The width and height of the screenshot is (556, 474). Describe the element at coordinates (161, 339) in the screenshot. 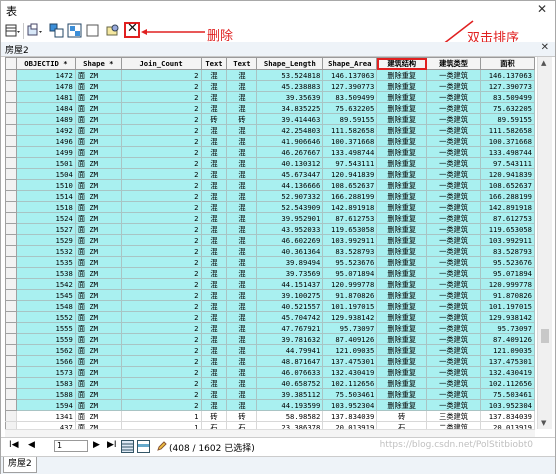

I see `table-cell: 2` at that location.